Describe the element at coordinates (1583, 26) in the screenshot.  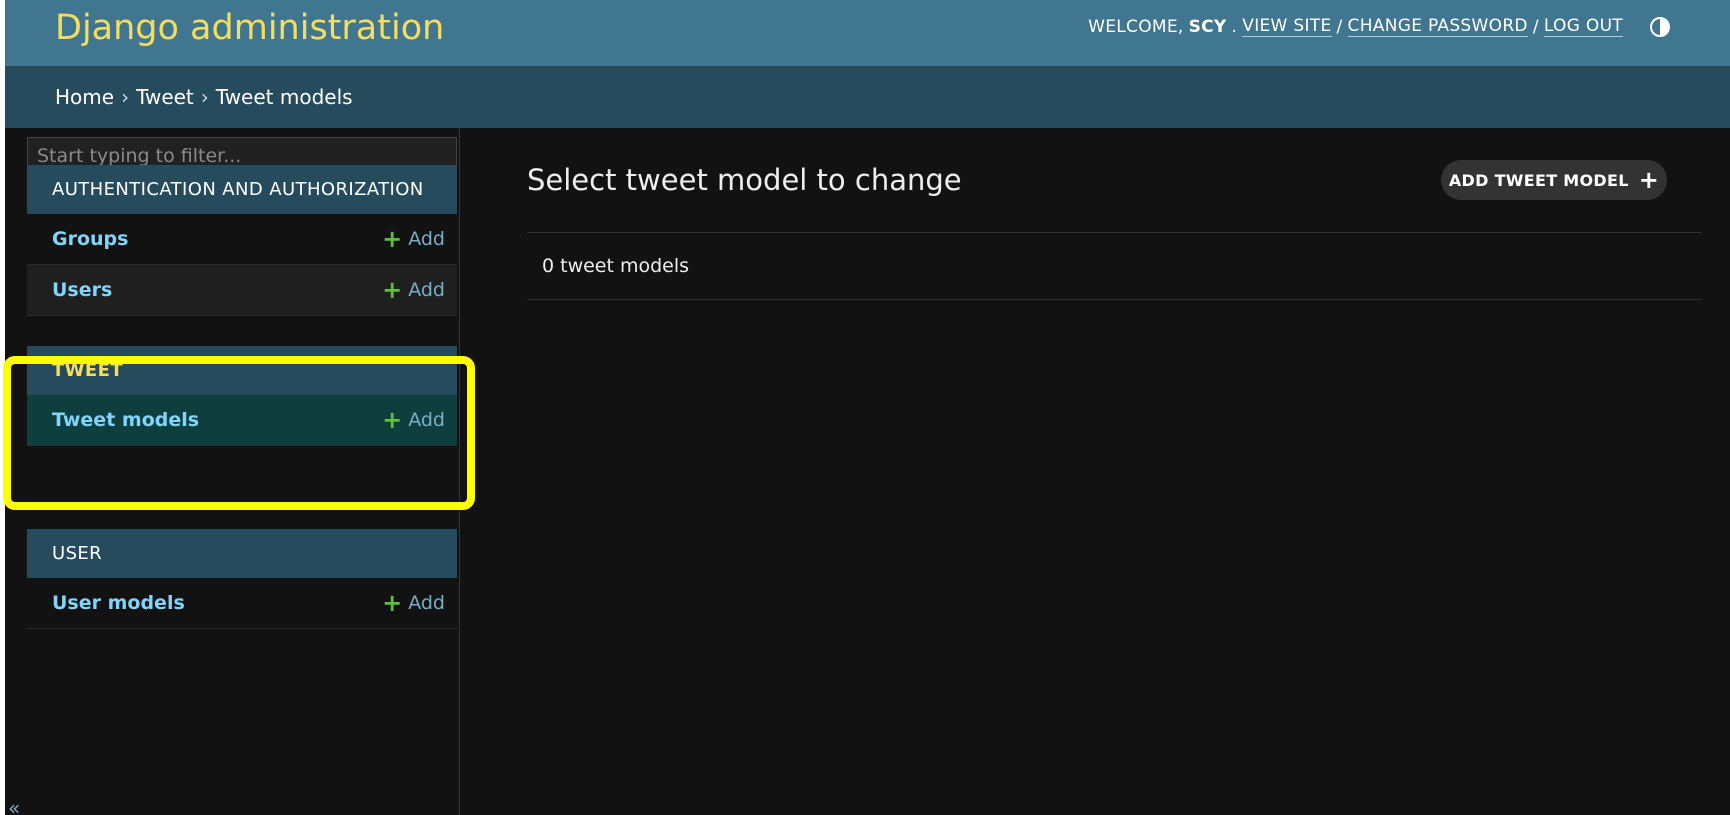
I see `log-out-link: LOG OUT` at that location.